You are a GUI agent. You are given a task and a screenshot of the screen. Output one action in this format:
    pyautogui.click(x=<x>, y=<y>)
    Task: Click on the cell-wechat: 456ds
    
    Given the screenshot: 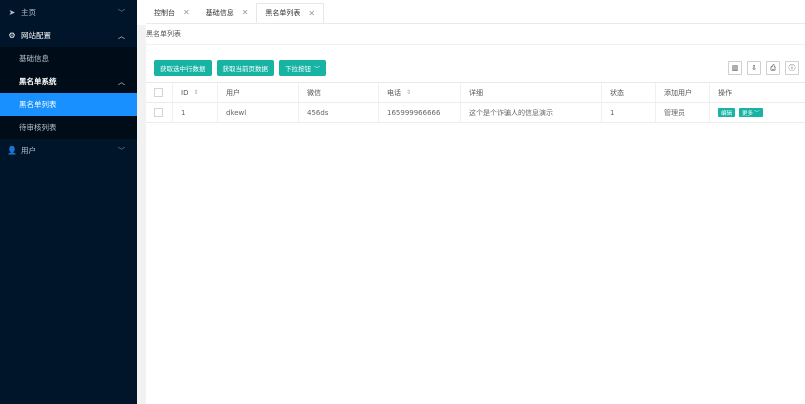 What is the action you would take?
    pyautogui.click(x=339, y=112)
    